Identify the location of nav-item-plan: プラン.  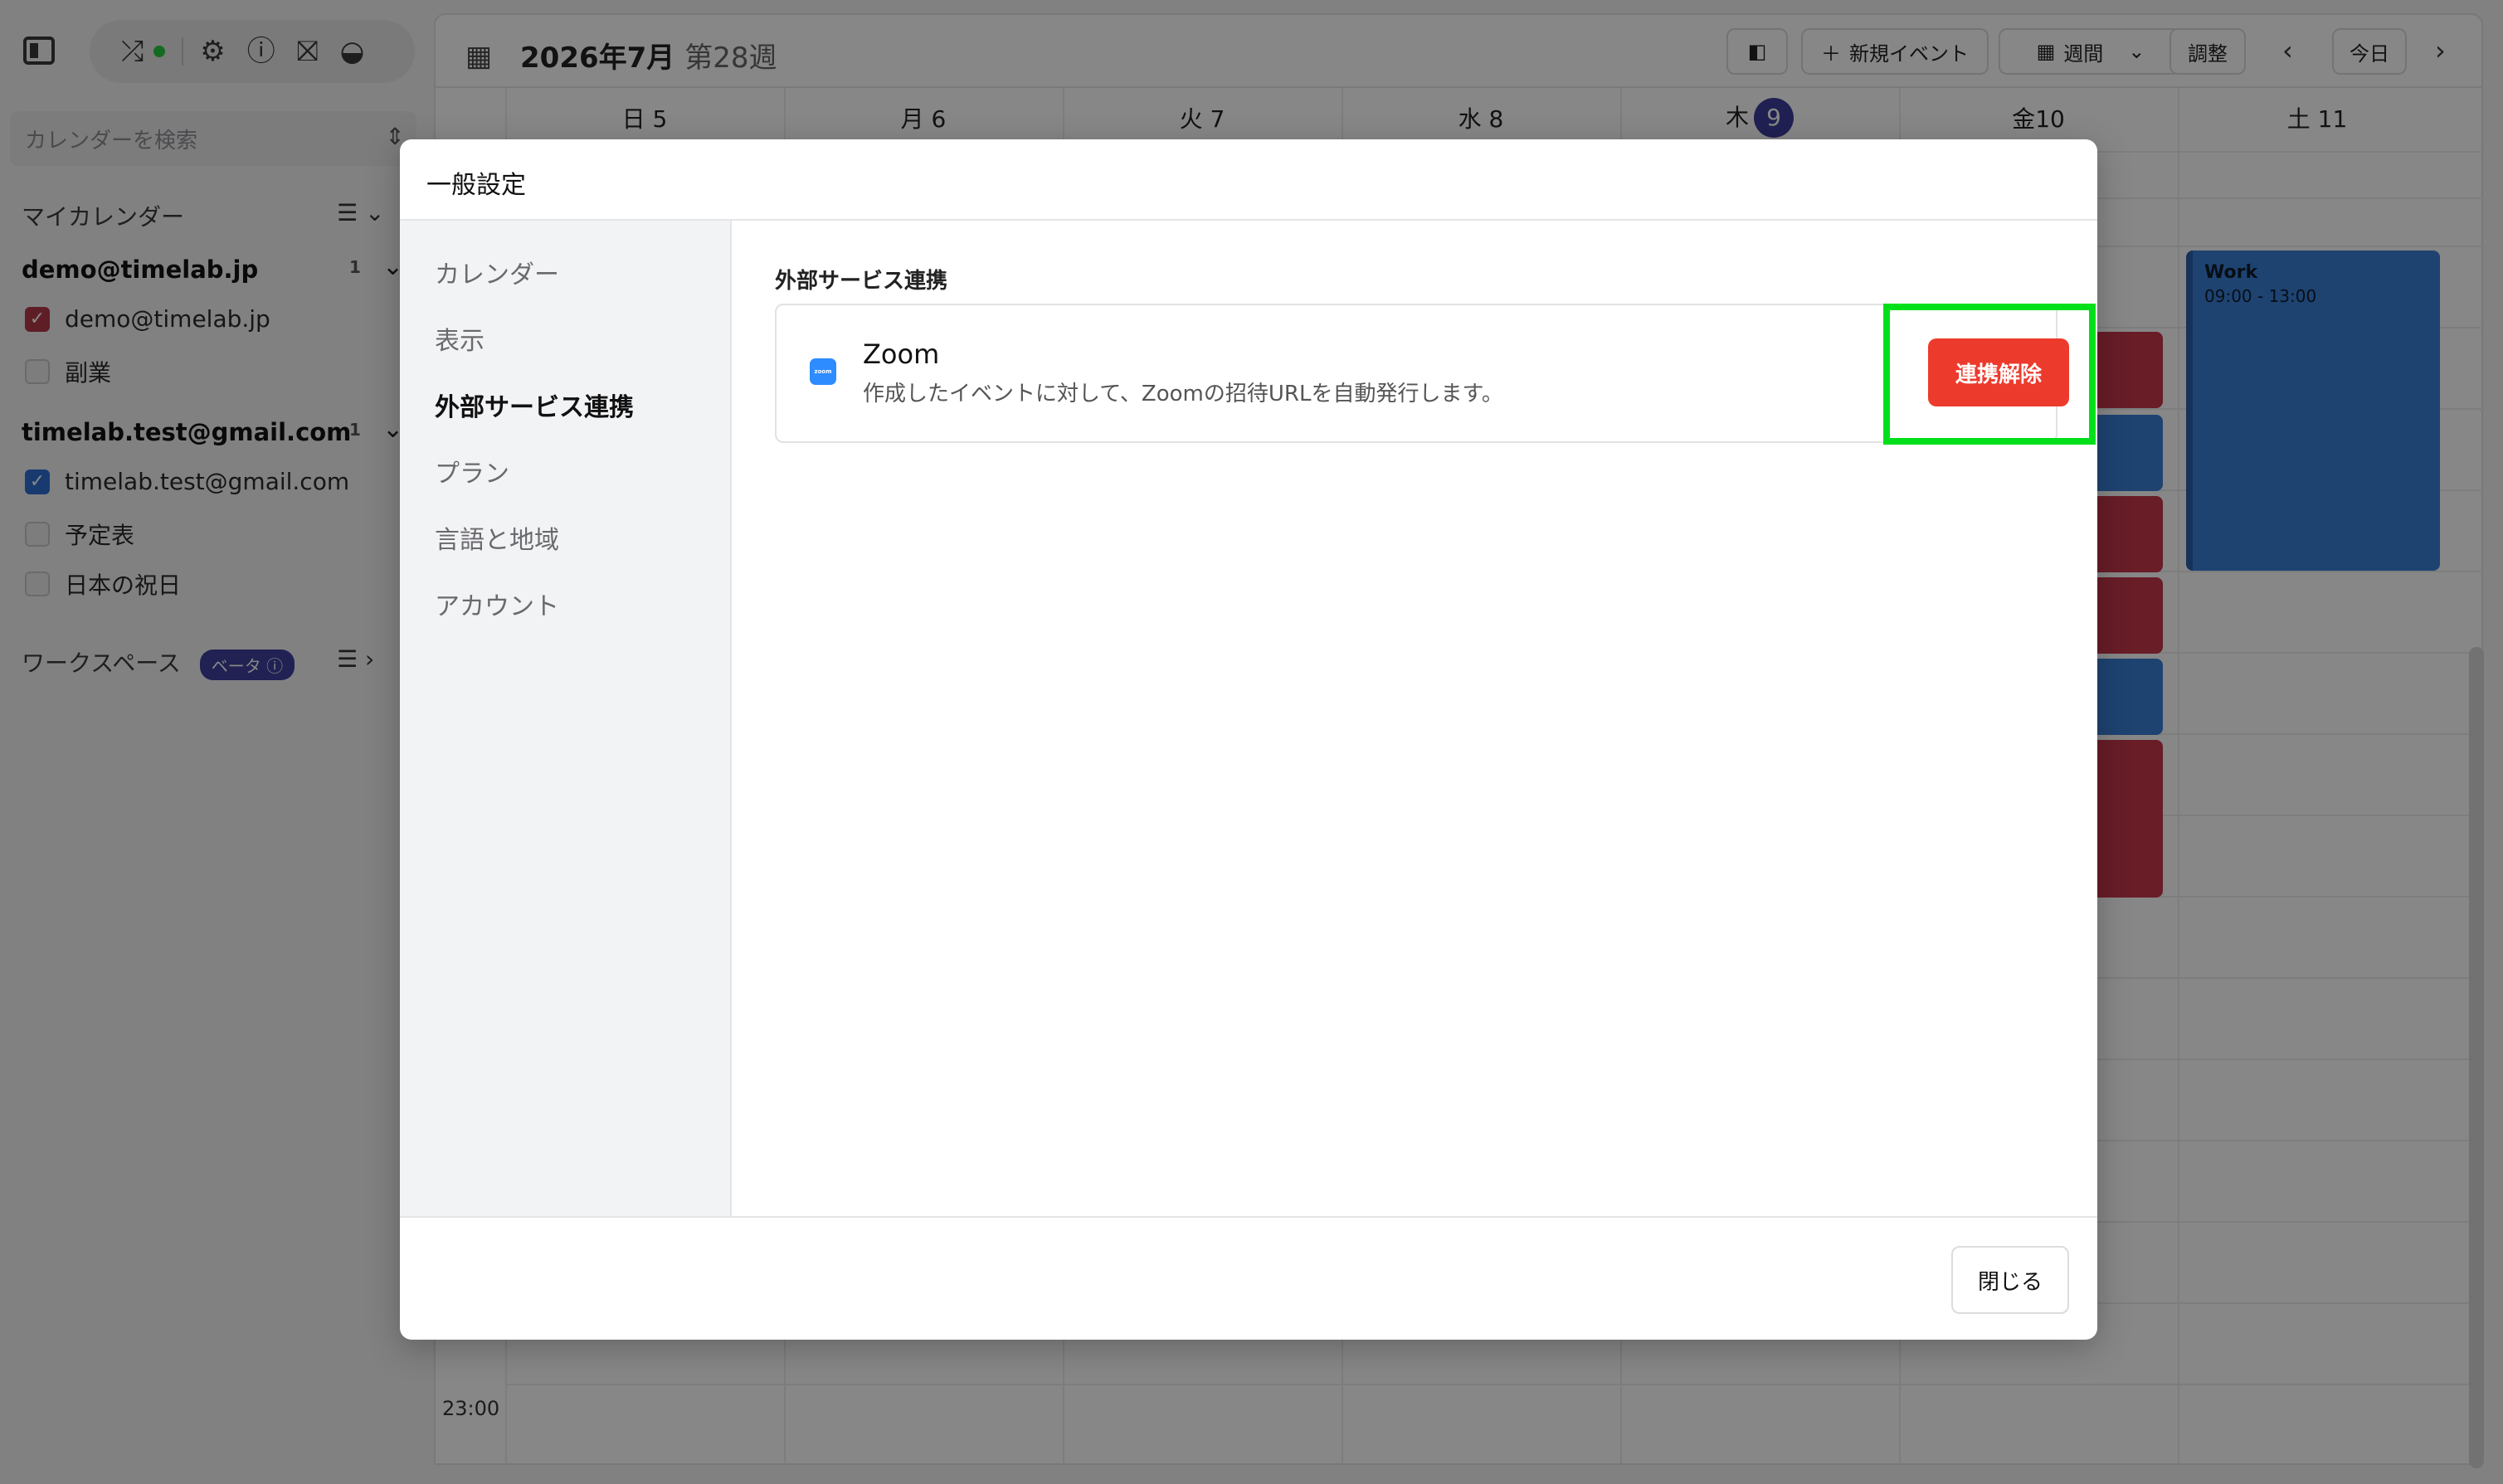
(472, 471).